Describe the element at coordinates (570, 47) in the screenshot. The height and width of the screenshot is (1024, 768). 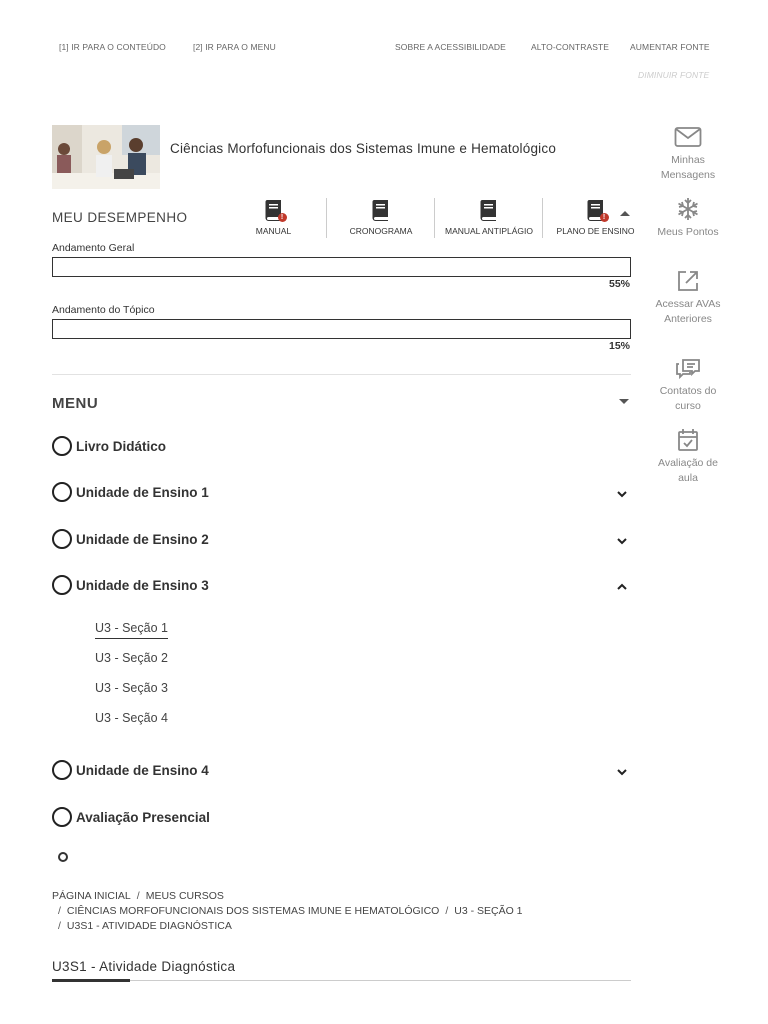
I see `high-contrast-link: ALTO-CONTRASTE` at that location.